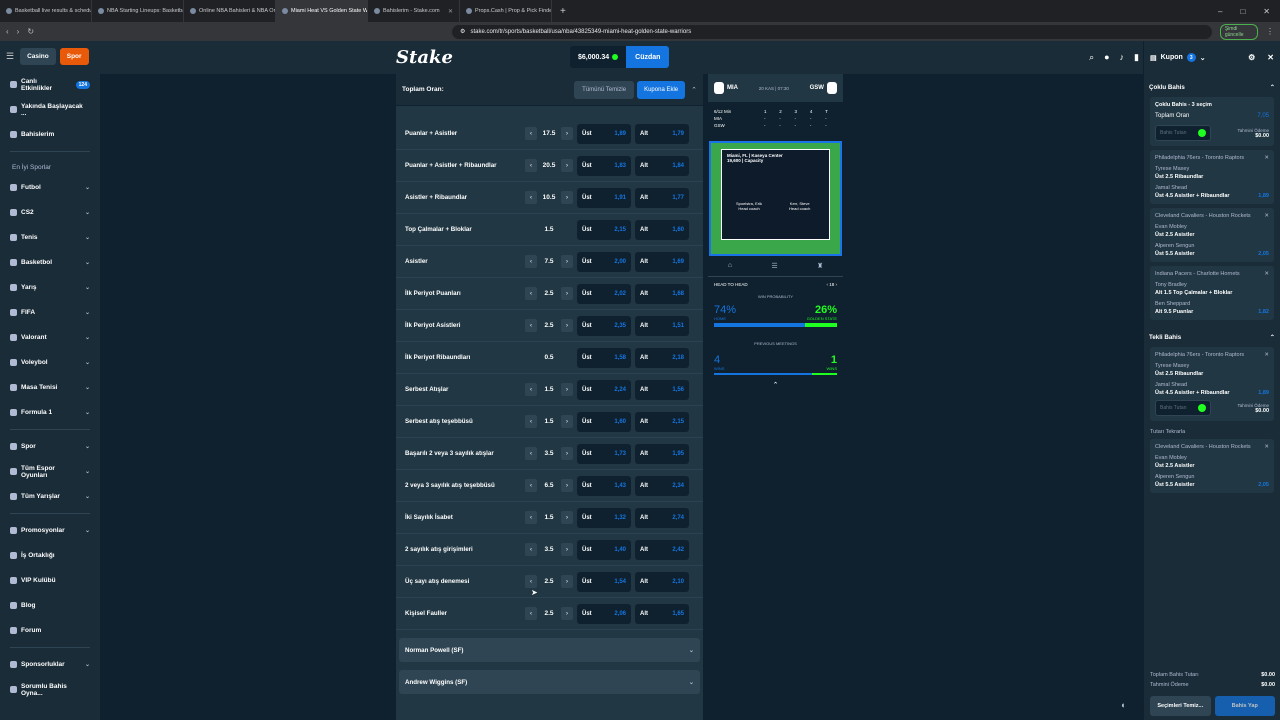 This screenshot has width=1280, height=720. I want to click on wallet-button: Cüzdan, so click(648, 57).